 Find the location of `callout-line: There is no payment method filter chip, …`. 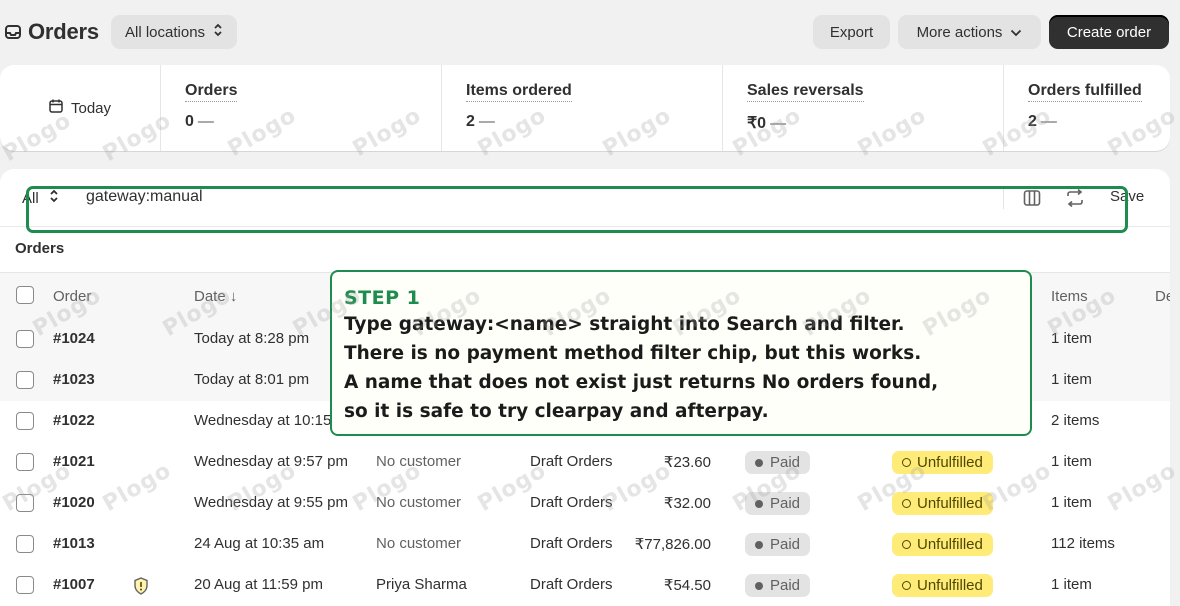

callout-line: There is no payment method filter chip, … is located at coordinates (633, 353).